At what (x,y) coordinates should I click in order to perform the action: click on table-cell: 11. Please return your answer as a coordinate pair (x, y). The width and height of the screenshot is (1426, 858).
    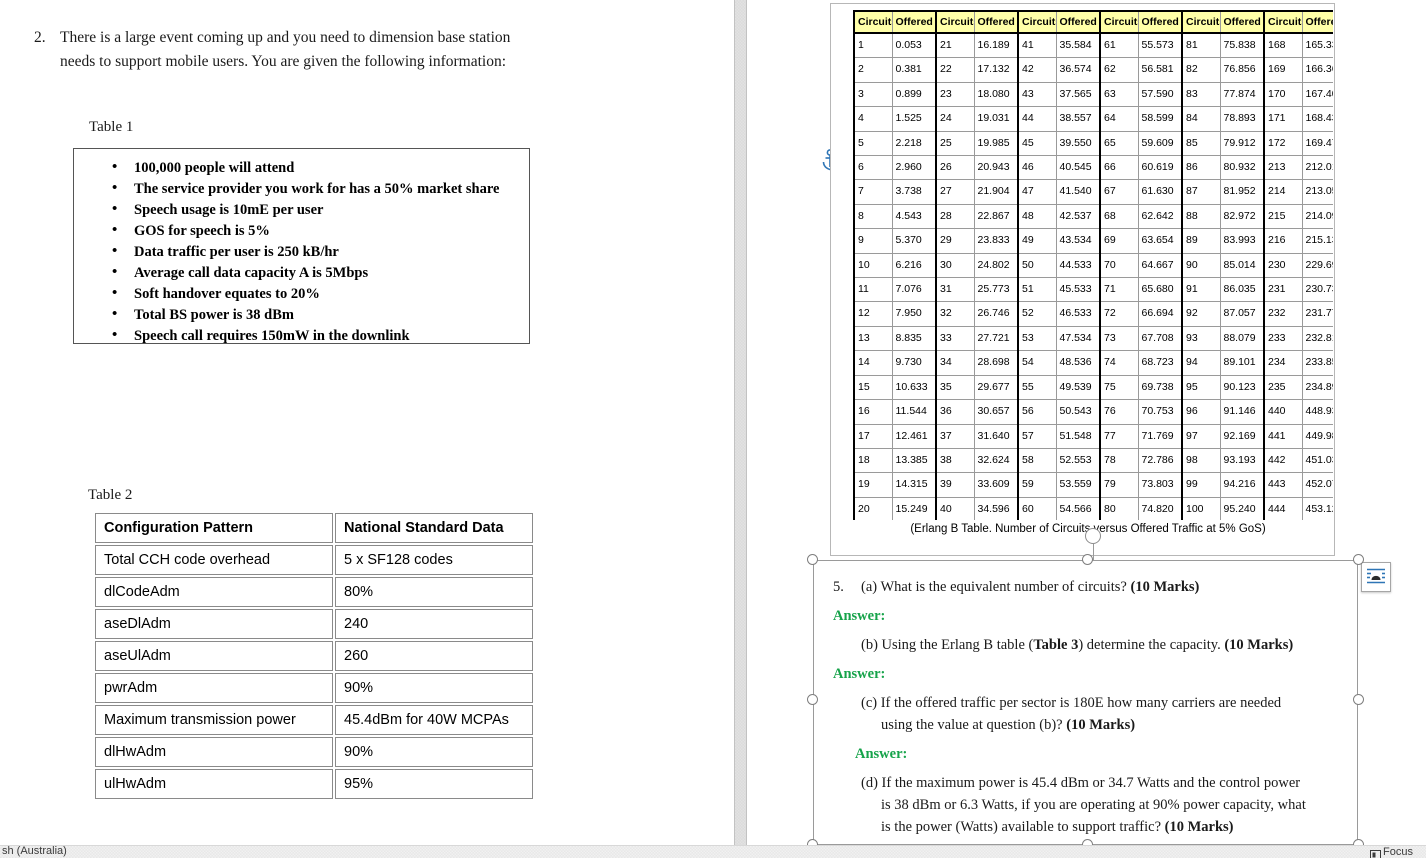
    Looking at the image, I should click on (873, 290).